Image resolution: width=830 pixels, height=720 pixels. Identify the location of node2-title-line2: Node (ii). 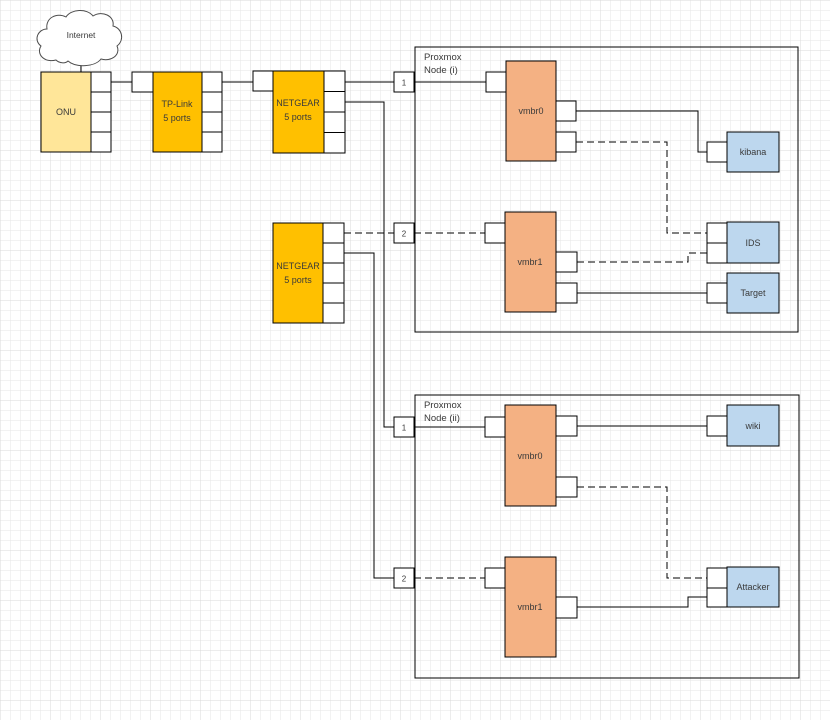
(442, 418).